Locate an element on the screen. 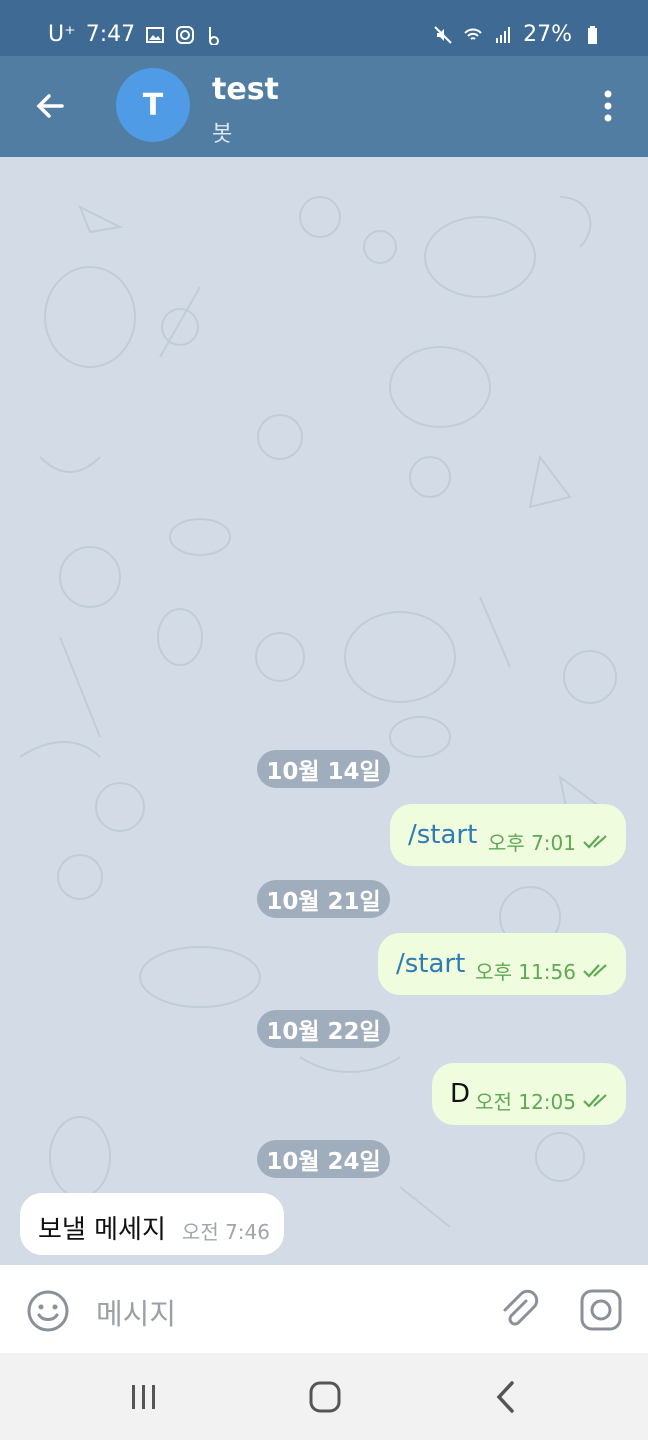 This screenshot has height=1440, width=648. message-input: 메시지 is located at coordinates (136, 1312).